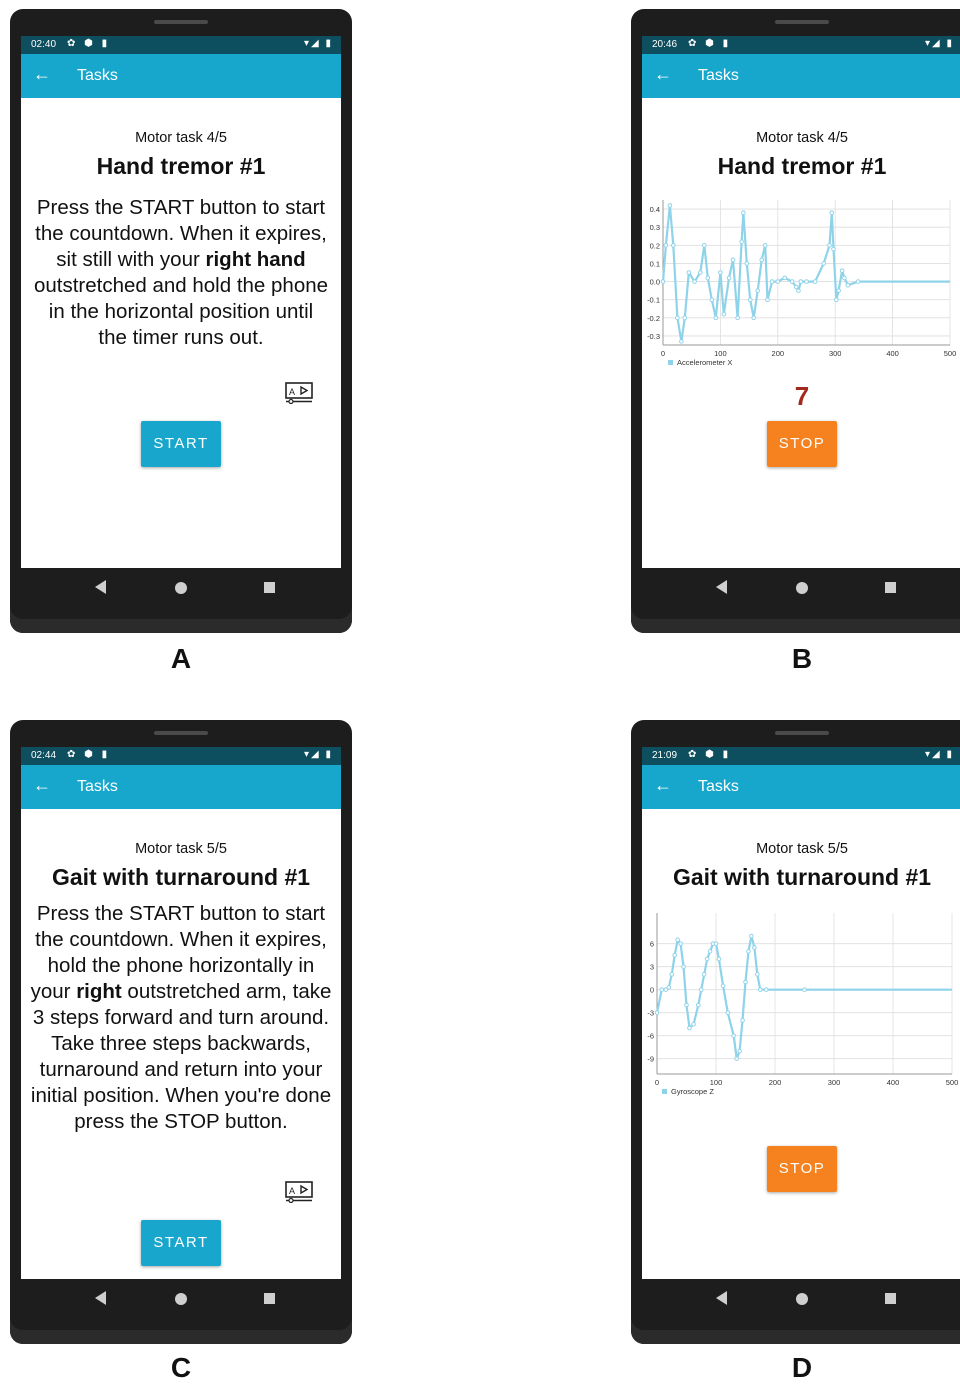 Image resolution: width=960 pixels, height=1400 pixels. What do you see at coordinates (801, 45) in the screenshot?
I see `status-bar: 20:46 ✿ ⬢ ▮ ▾◢ ▮` at bounding box center [801, 45].